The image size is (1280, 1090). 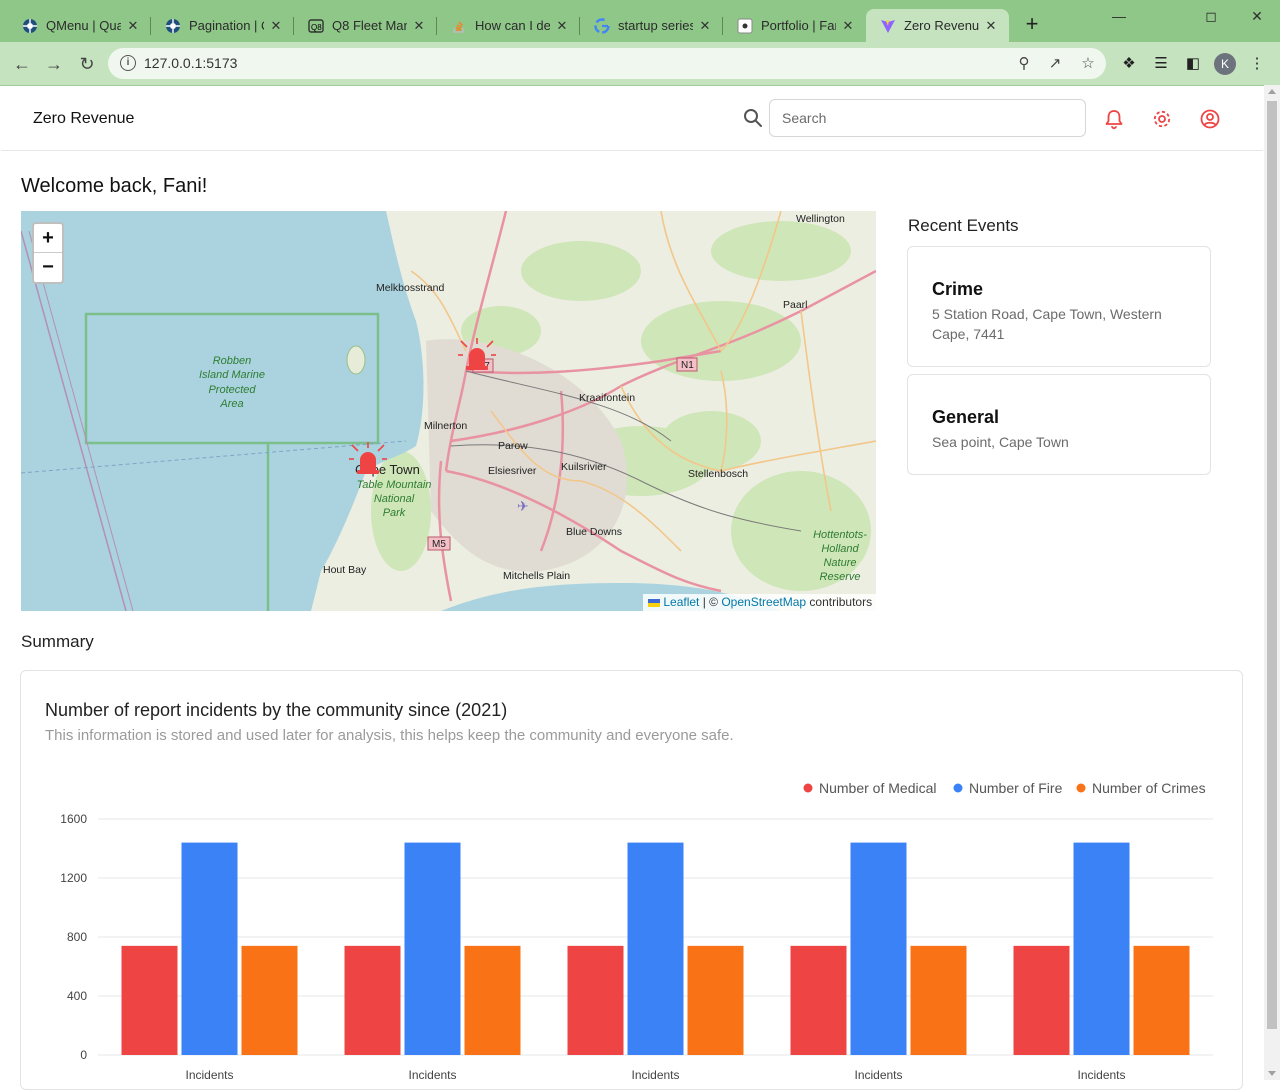 What do you see at coordinates (73, 819) in the screenshot?
I see `y-tick-label: 1600` at bounding box center [73, 819].